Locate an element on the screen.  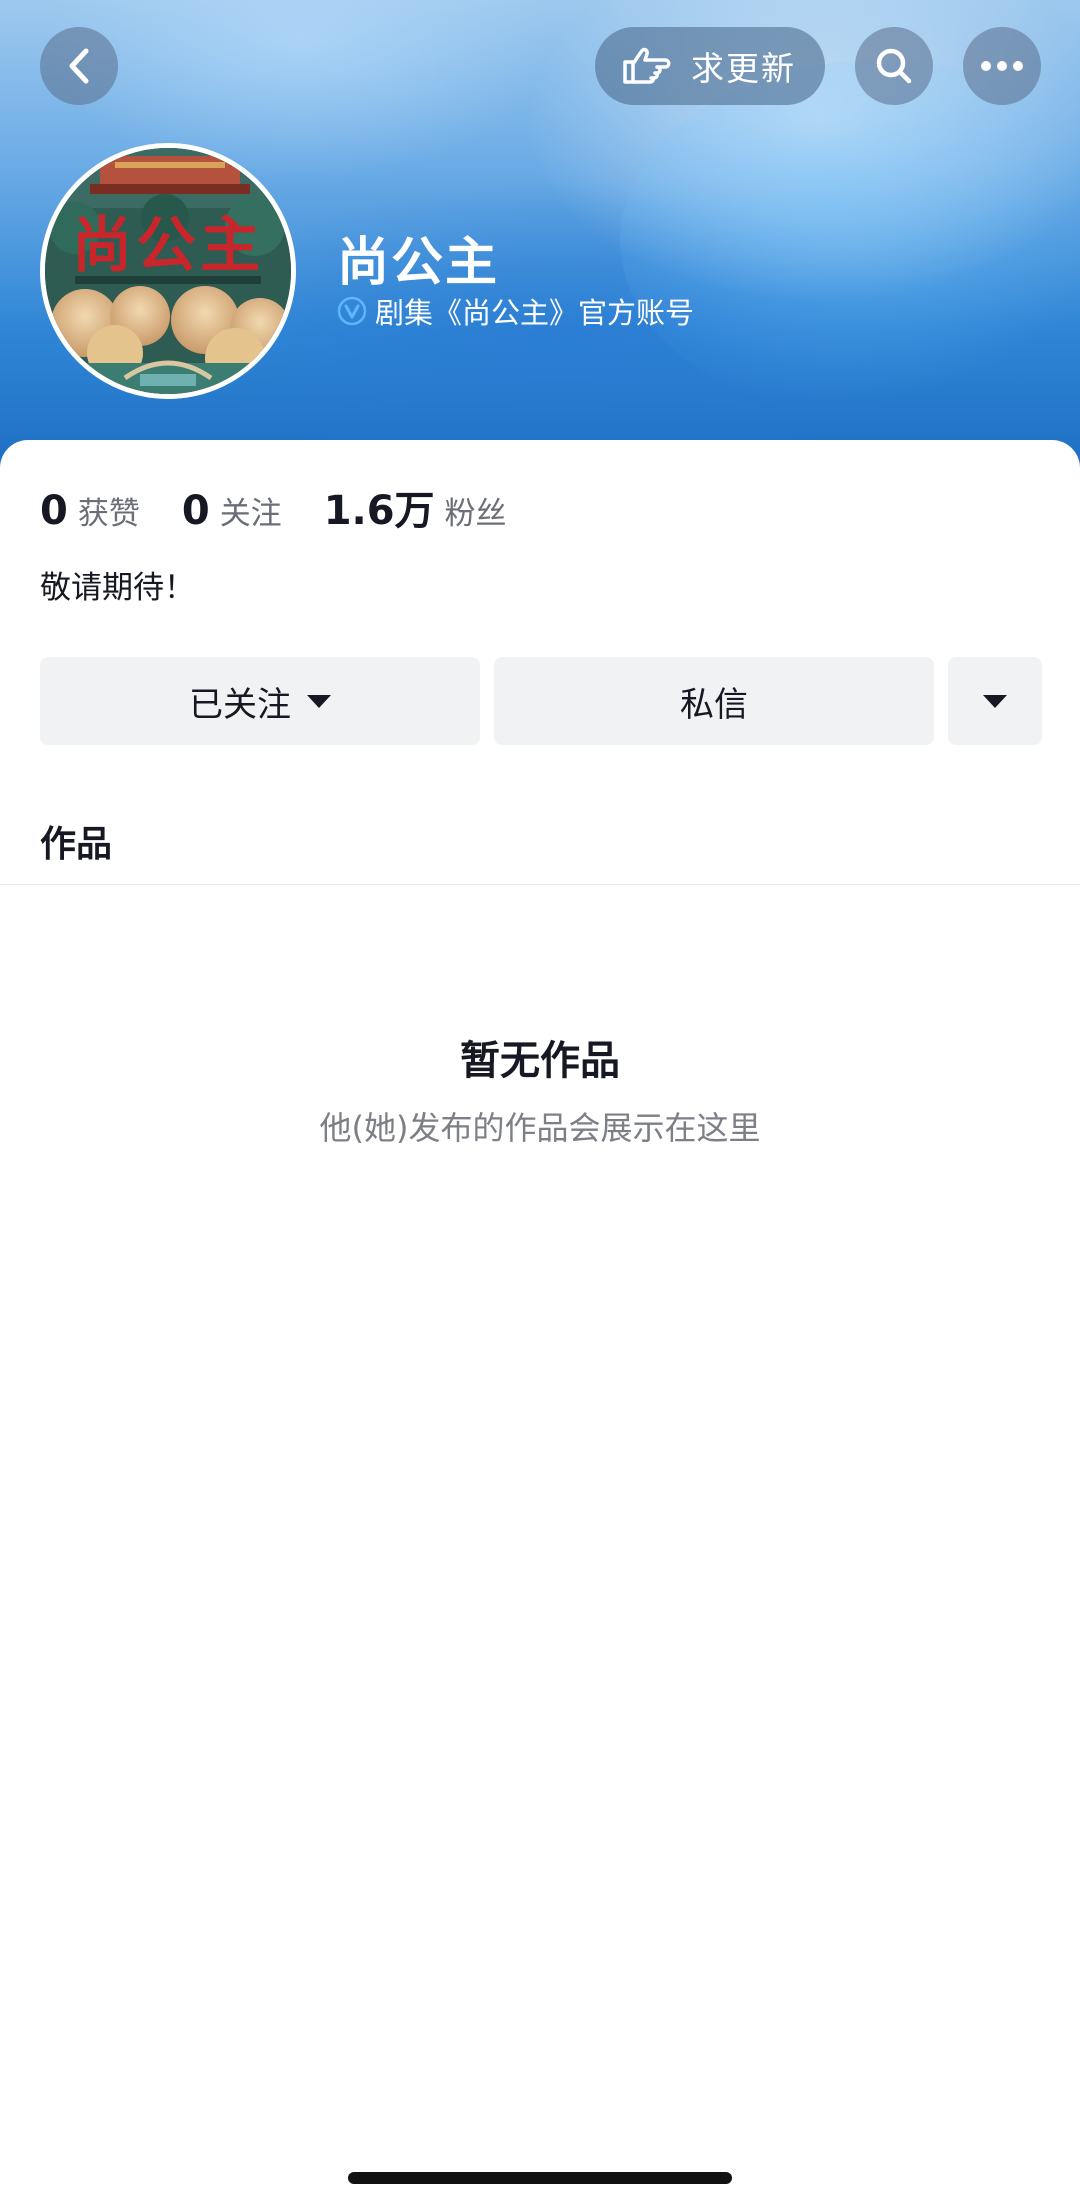
avatar: 尚公主 is located at coordinates (168, 271).